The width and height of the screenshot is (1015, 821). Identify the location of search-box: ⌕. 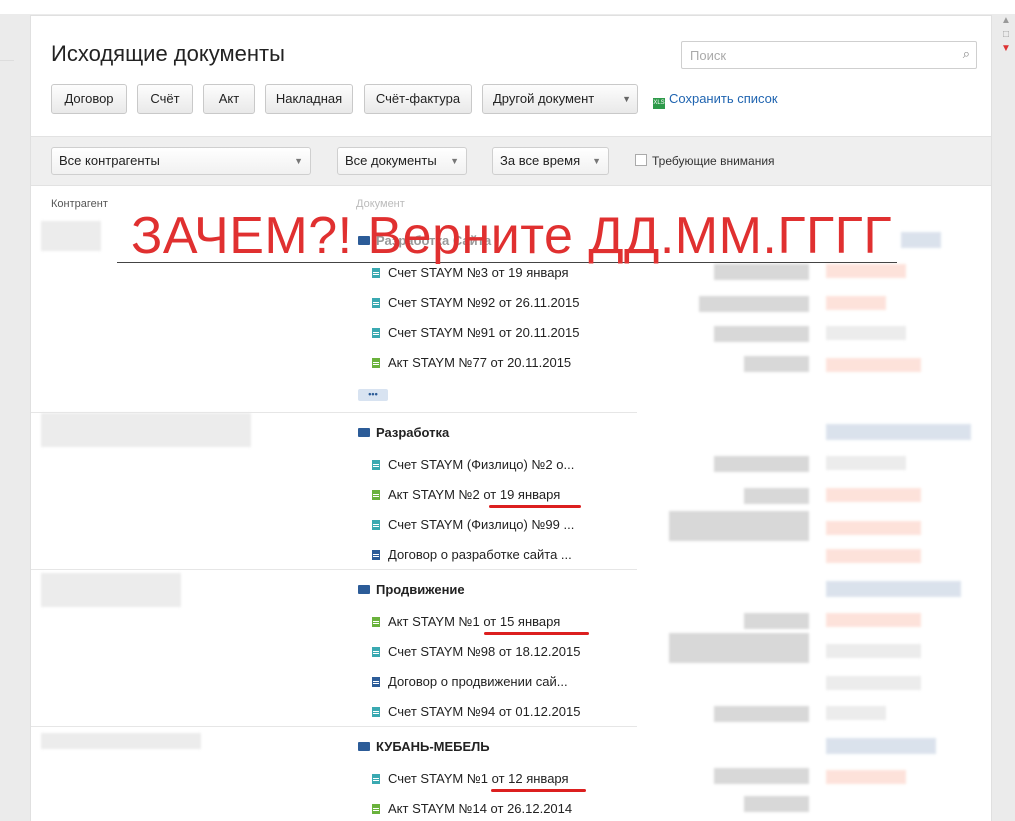
(829, 55).